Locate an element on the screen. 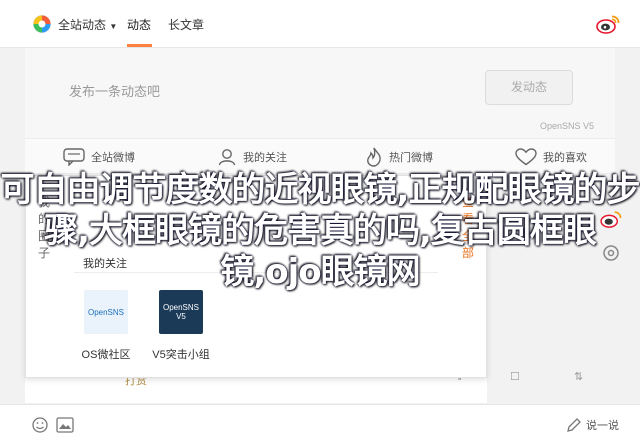  comment-icon: ☐ is located at coordinates (515, 376).